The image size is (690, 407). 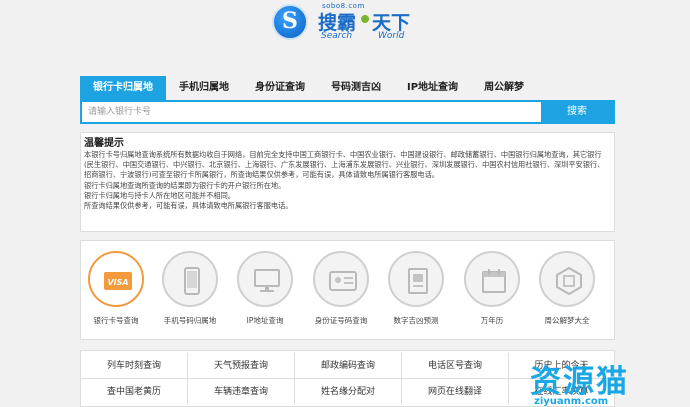 I want to click on computer-monitor-icon, so click(x=267, y=280).